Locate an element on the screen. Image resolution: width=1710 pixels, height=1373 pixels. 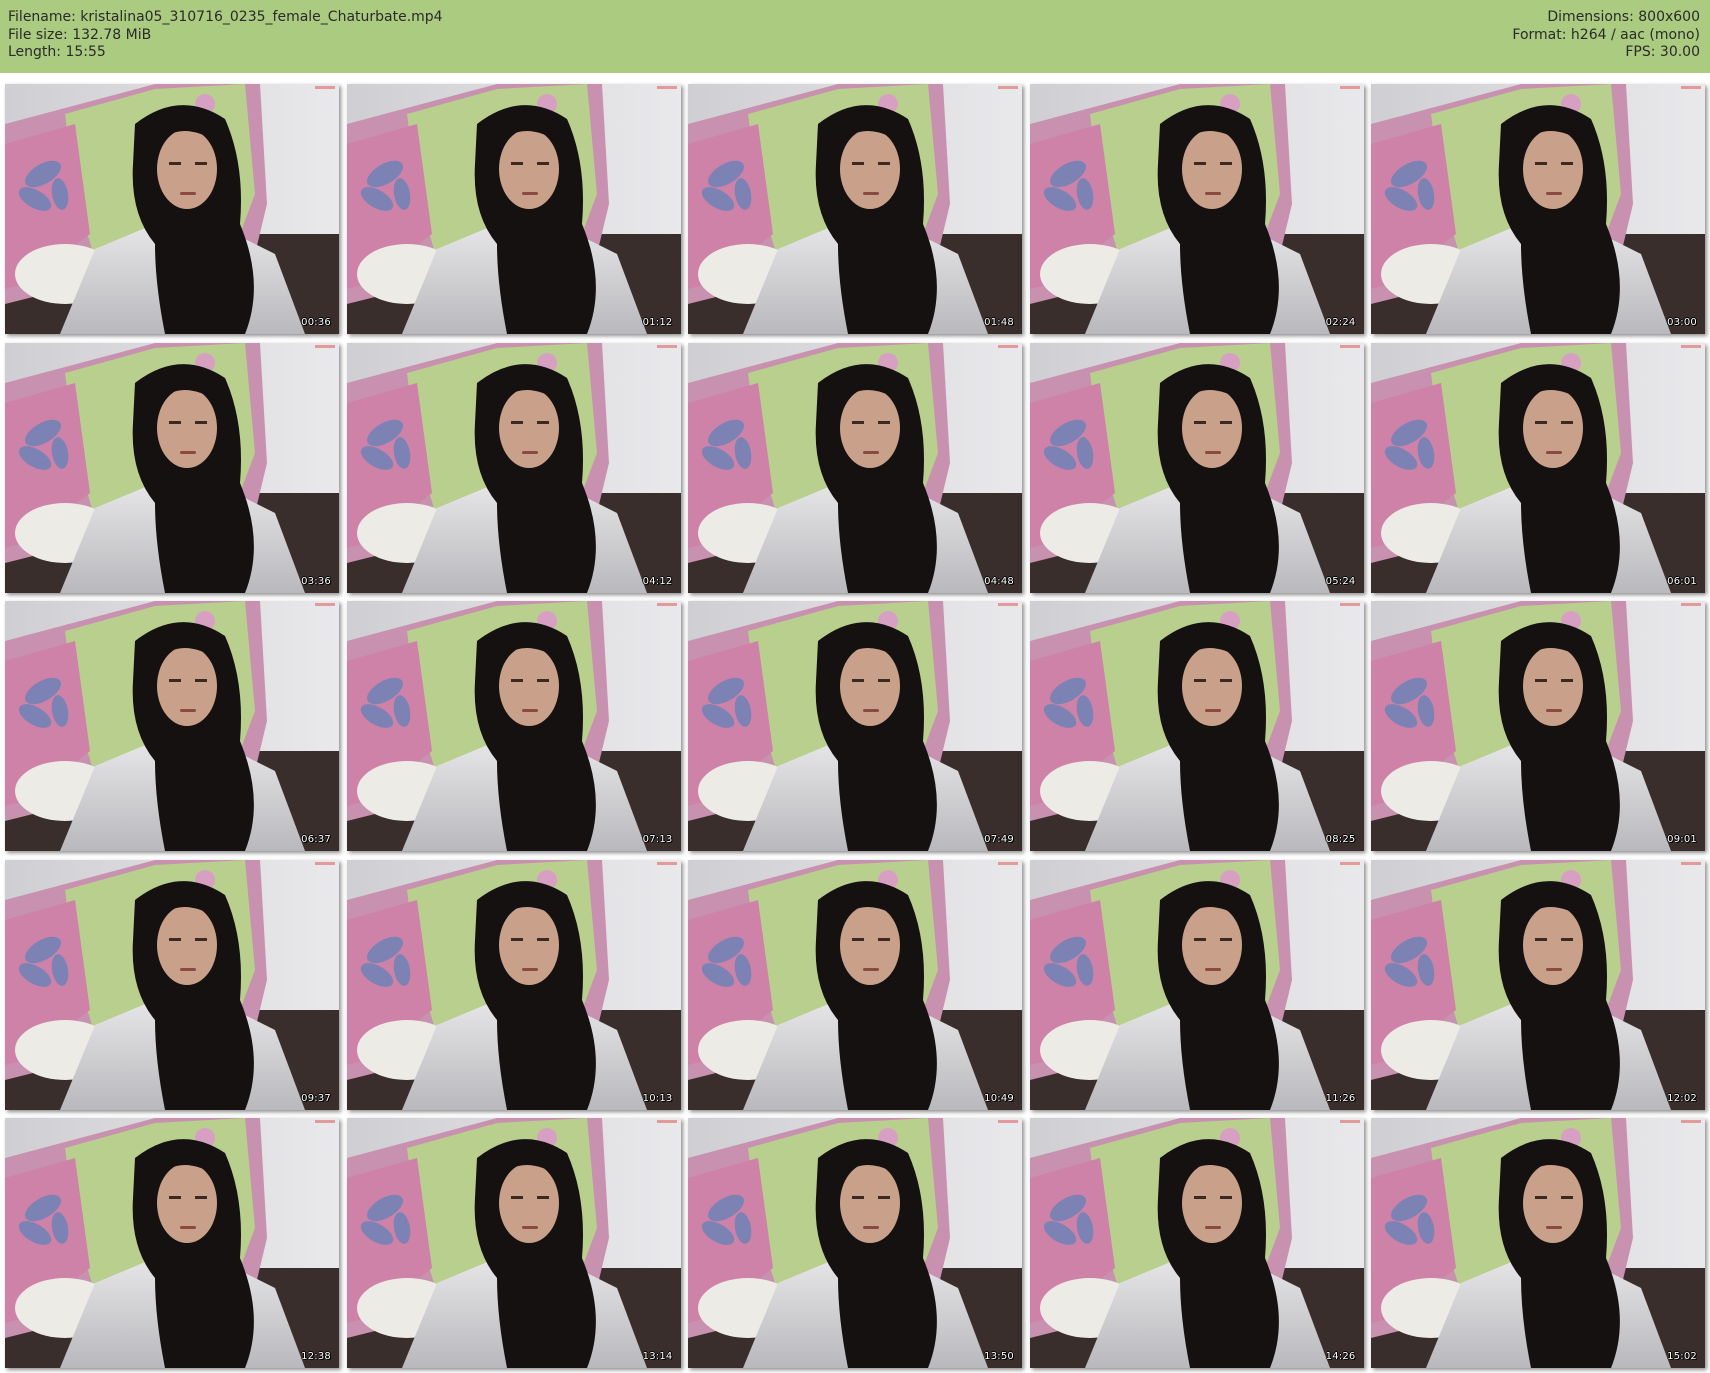
thumbnail-2: 01:12 is located at coordinates (513, 209).